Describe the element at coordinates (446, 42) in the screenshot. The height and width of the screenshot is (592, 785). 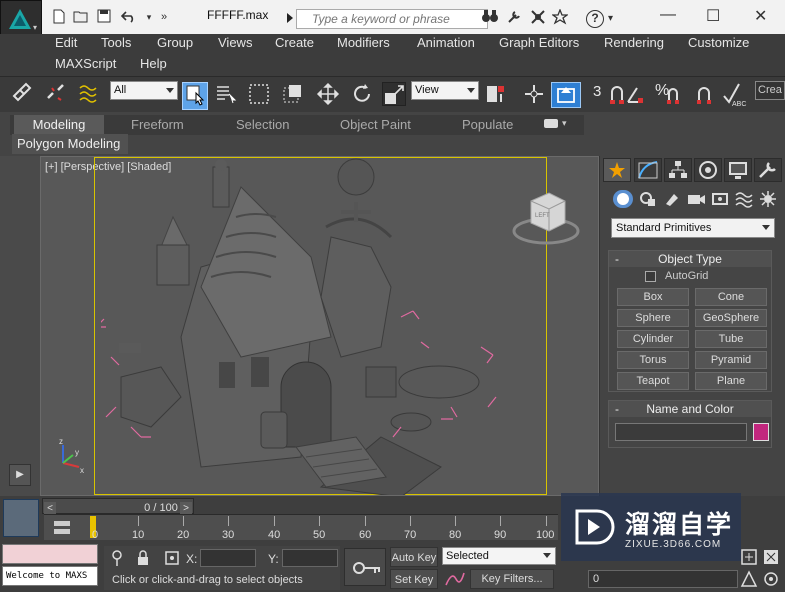
I see `menu-animation: Animation` at that location.